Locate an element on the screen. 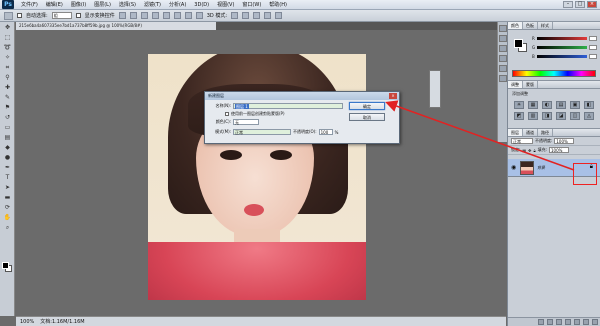 The height and width of the screenshot is (326, 600). annotation-arrow is located at coordinates (480, 135).